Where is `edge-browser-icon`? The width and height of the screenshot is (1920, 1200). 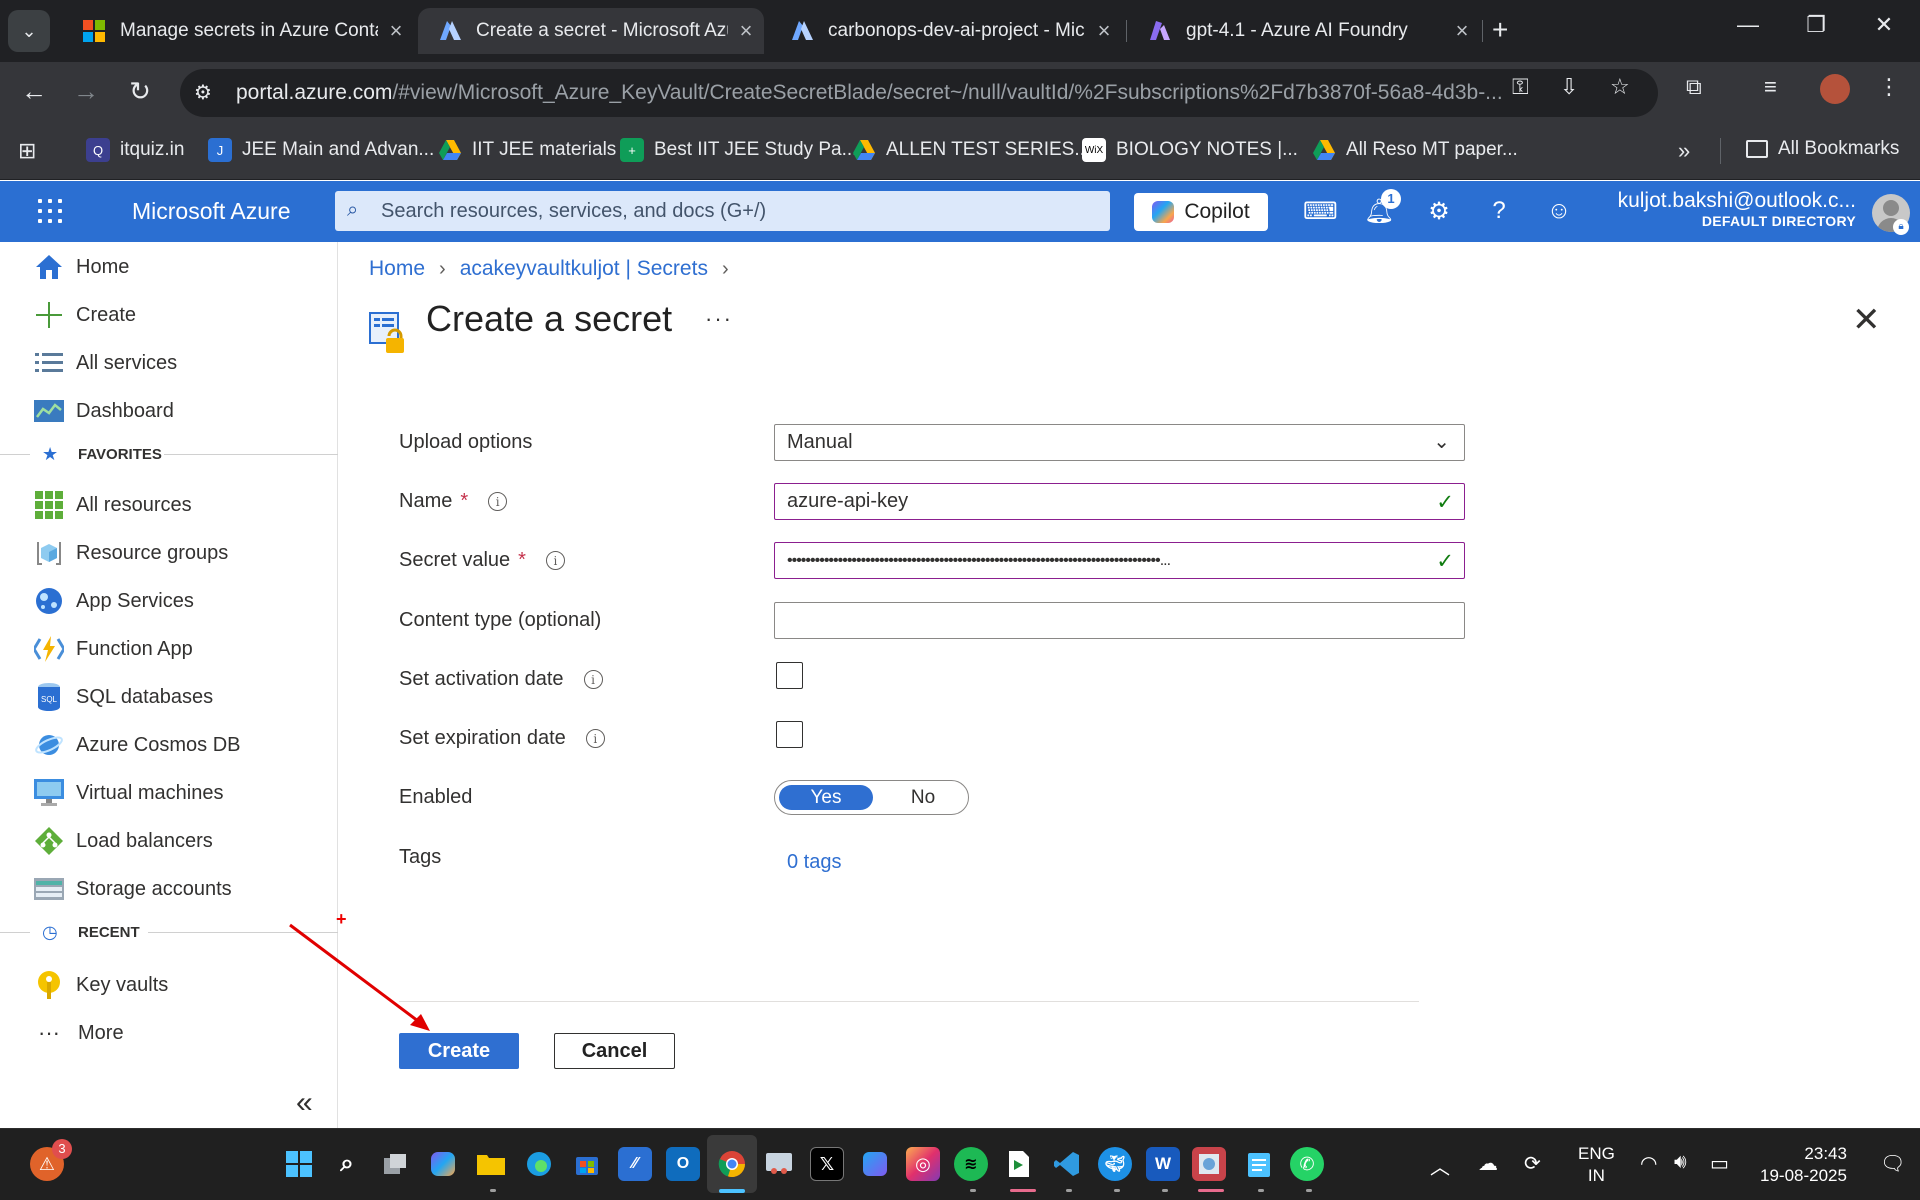 edge-browser-icon is located at coordinates (539, 1164).